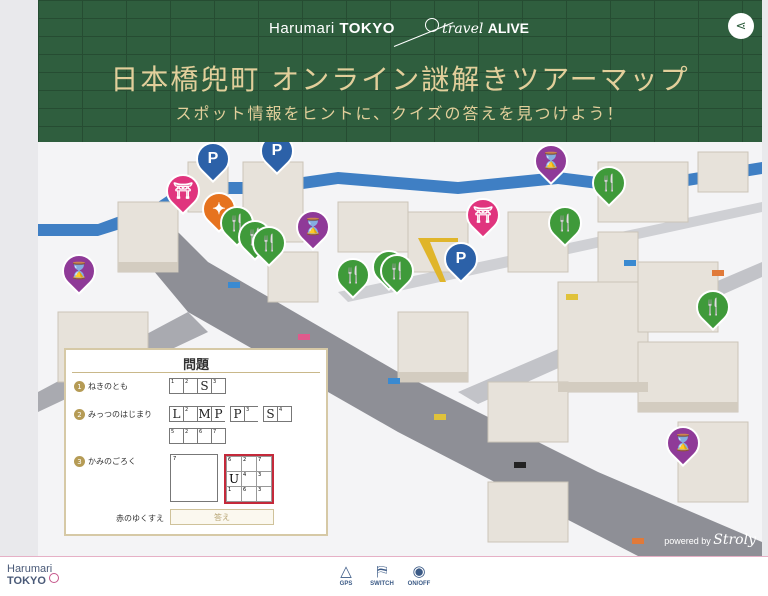 The image size is (768, 596). I want to click on question-3: 3 かみのごろく, so click(105, 461).